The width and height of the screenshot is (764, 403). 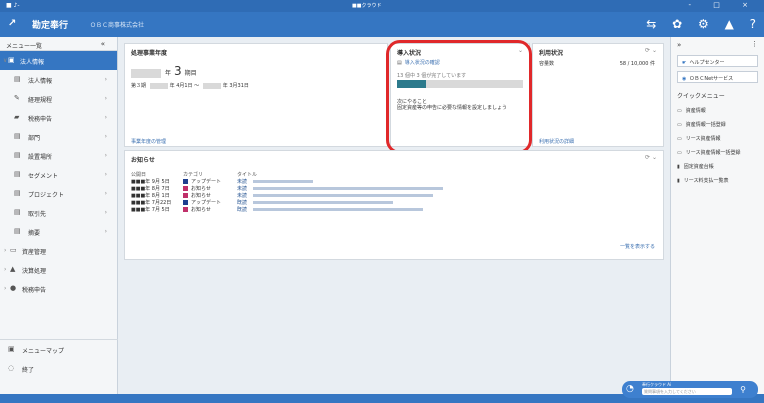 What do you see at coordinates (637, 246) in the screenshot?
I see `show-all-news-link: 一覧を表示する` at bounding box center [637, 246].